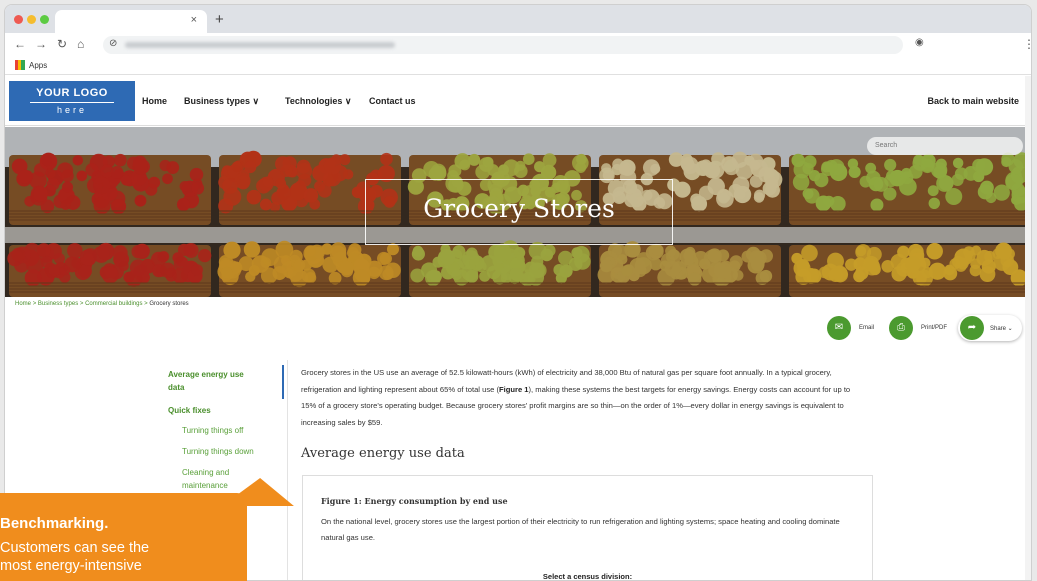 The width and height of the screenshot is (1037, 581). I want to click on search-placeholder: Search, so click(886, 145).